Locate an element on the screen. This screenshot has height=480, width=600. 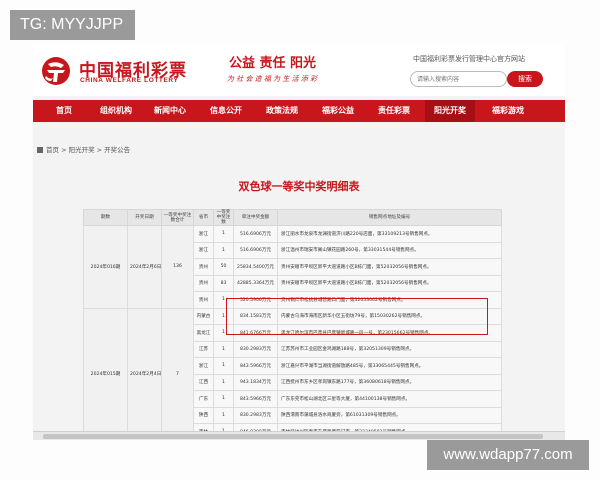
col-header-amount: 单注中奖金额 is located at coordinates (255, 217).